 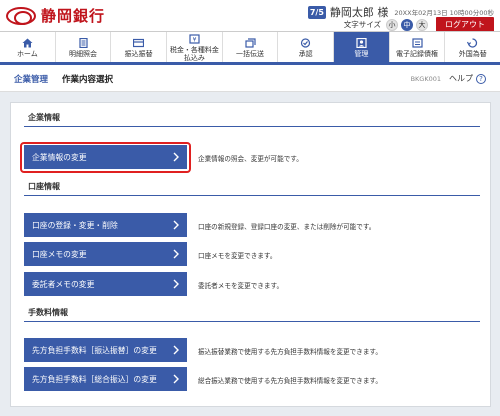 I want to click on nav-item-batch: 一括伝送, so click(x=251, y=47).